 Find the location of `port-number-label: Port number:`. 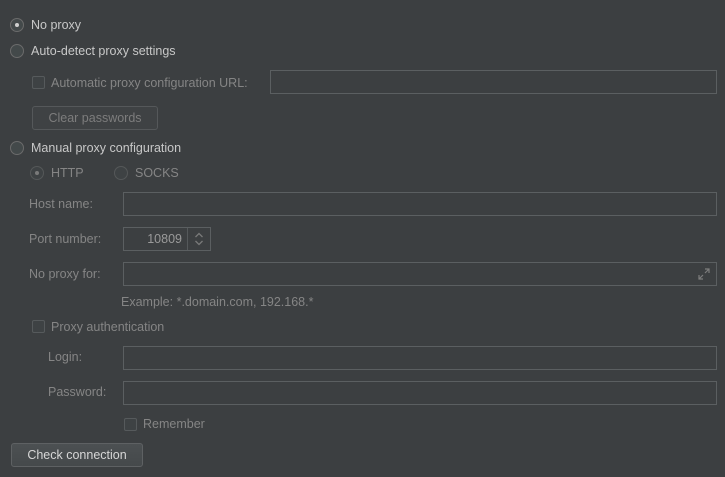

port-number-label: Port number: is located at coordinates (65, 239).